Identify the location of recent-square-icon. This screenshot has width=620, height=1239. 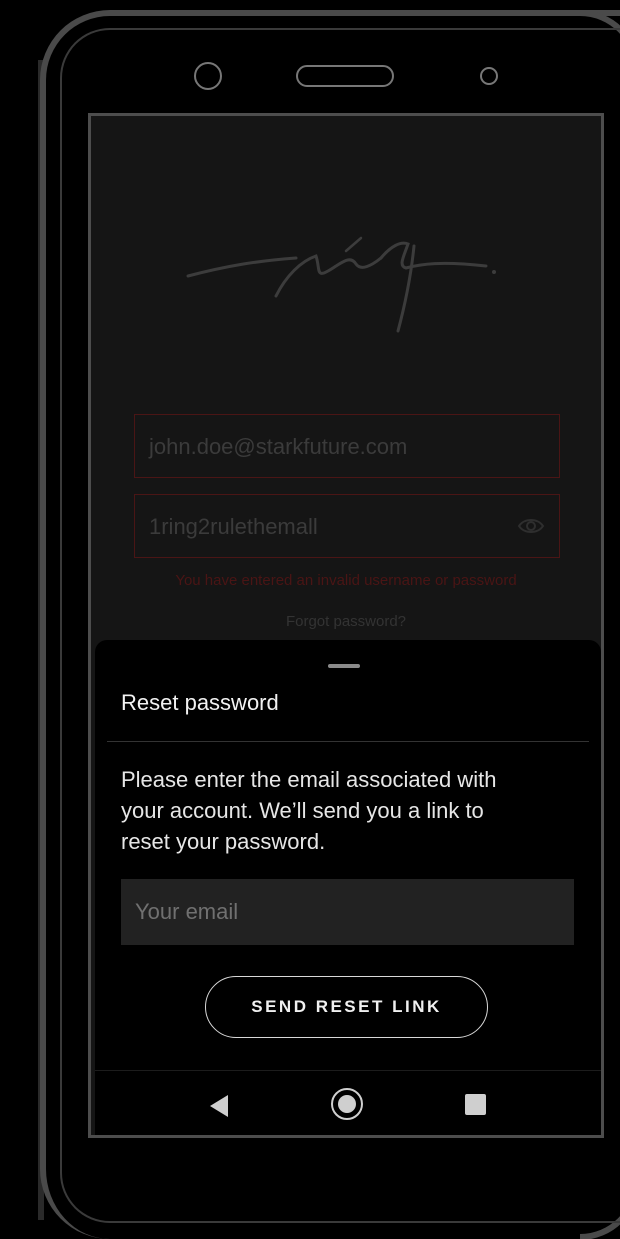
(475, 1104).